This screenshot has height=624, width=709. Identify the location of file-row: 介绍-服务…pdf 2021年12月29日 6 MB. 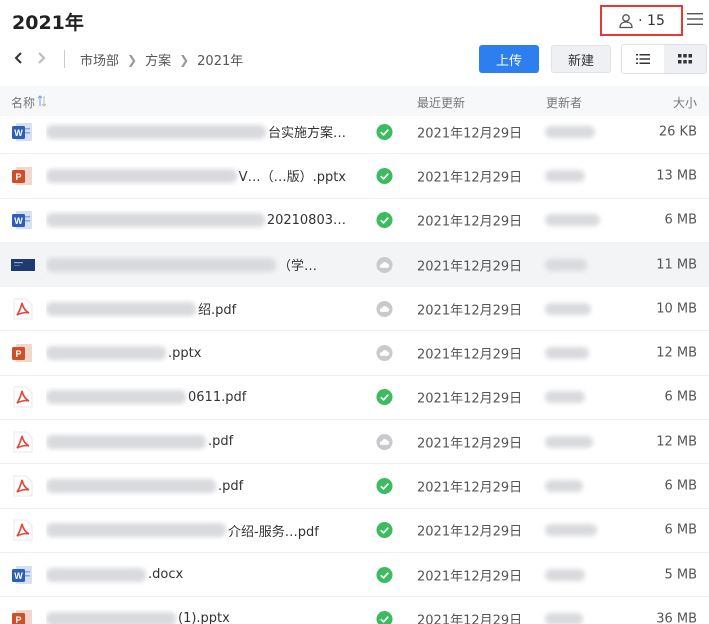
(354, 531).